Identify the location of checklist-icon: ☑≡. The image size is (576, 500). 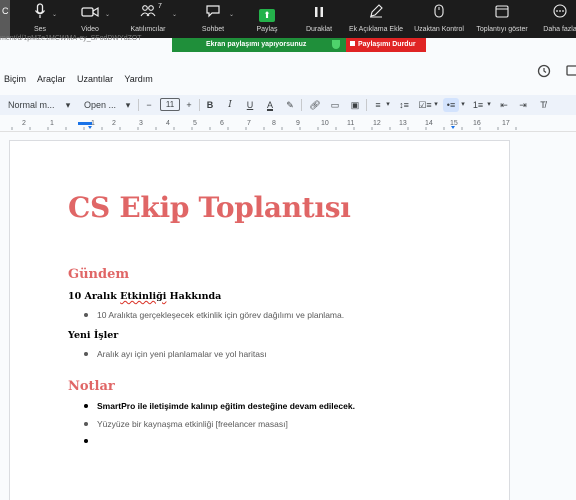
(425, 105).